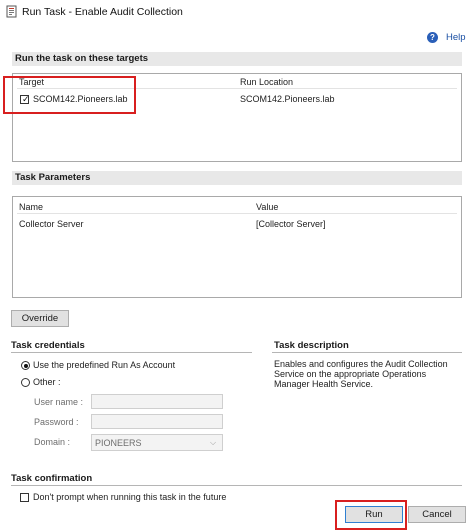  Describe the element at coordinates (237, 178) in the screenshot. I see `parameters-header: Task Parameters` at that location.